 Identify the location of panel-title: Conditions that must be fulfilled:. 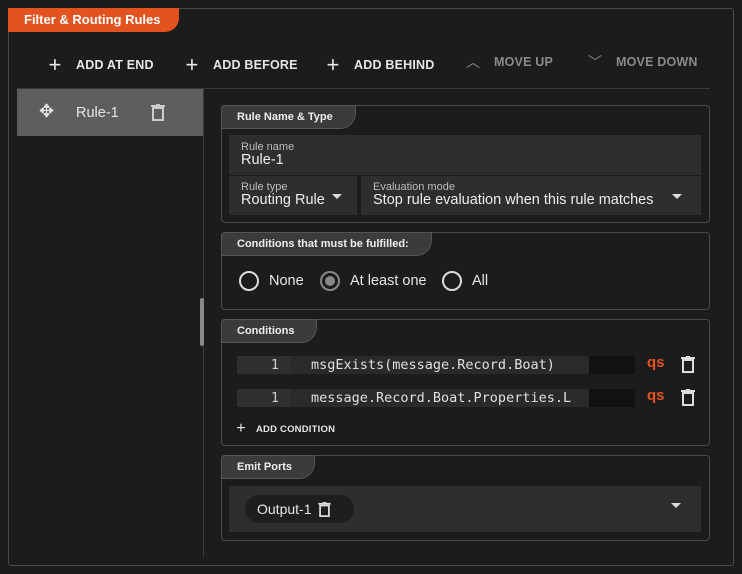
(326, 244).